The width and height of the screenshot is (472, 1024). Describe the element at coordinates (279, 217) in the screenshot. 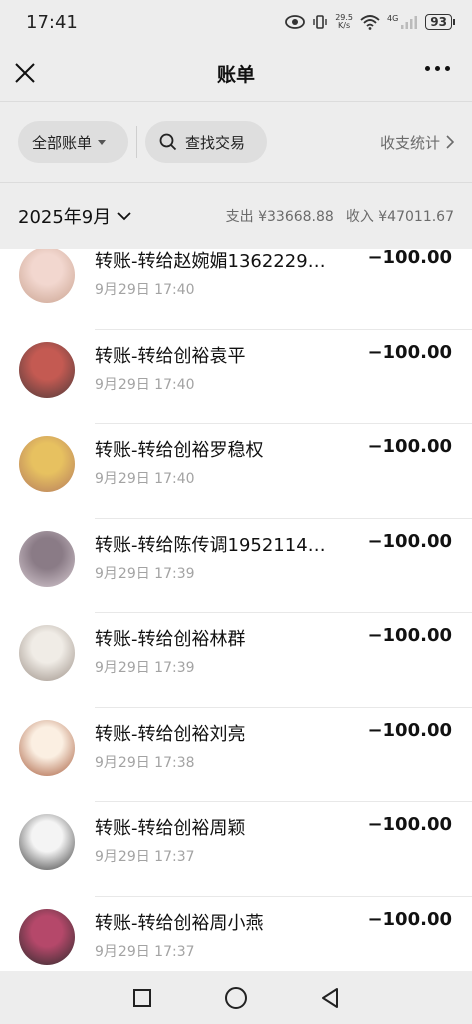

I see `expense-total: 支出 ¥33668.88` at that location.